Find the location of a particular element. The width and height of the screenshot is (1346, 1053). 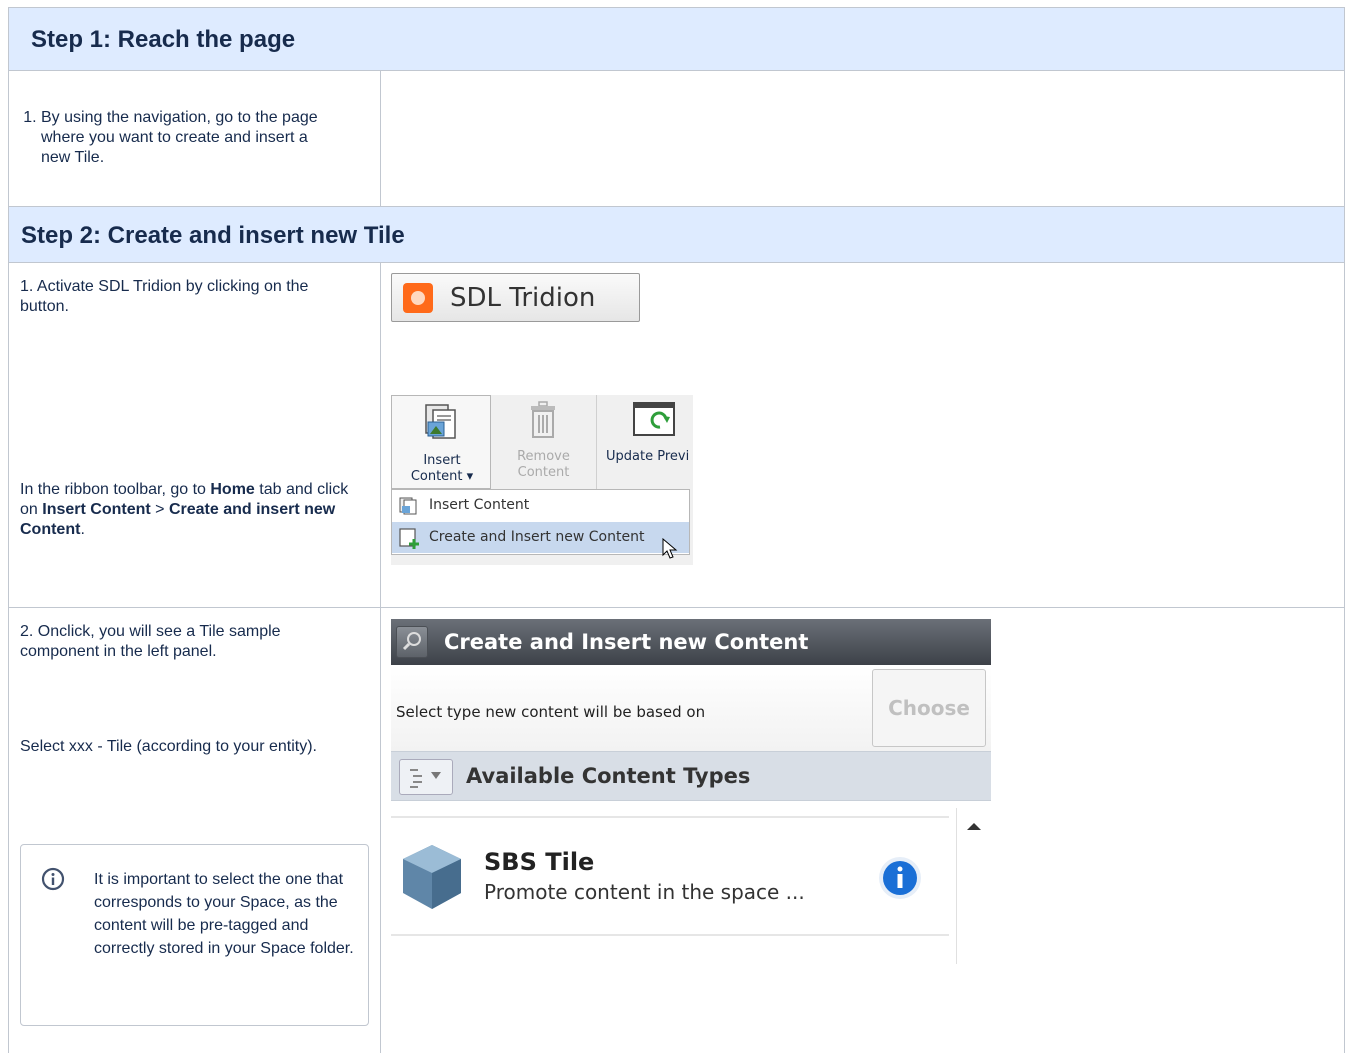

update-preview-button: Update Previ is located at coordinates (644, 442).